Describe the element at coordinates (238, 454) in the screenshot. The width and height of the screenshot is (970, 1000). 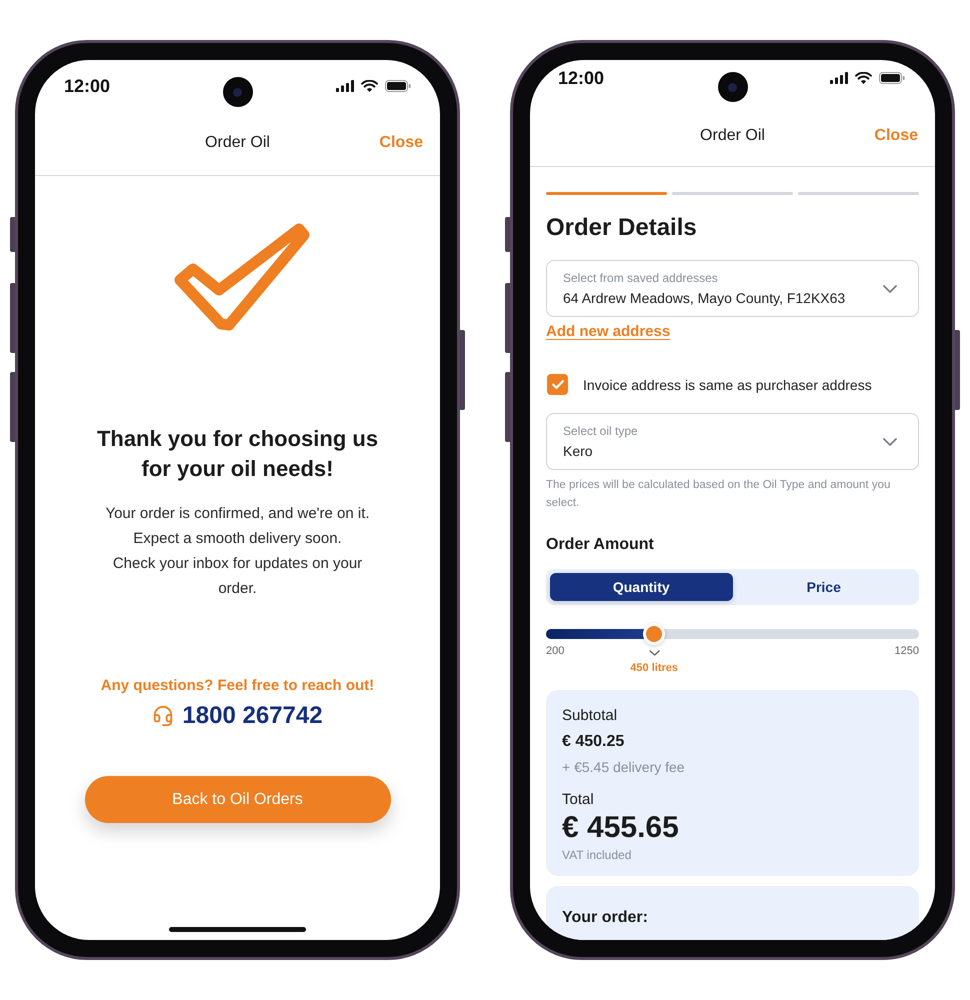
I see `thank-you-heading: Thank you for choosing us for your oil needs!` at that location.